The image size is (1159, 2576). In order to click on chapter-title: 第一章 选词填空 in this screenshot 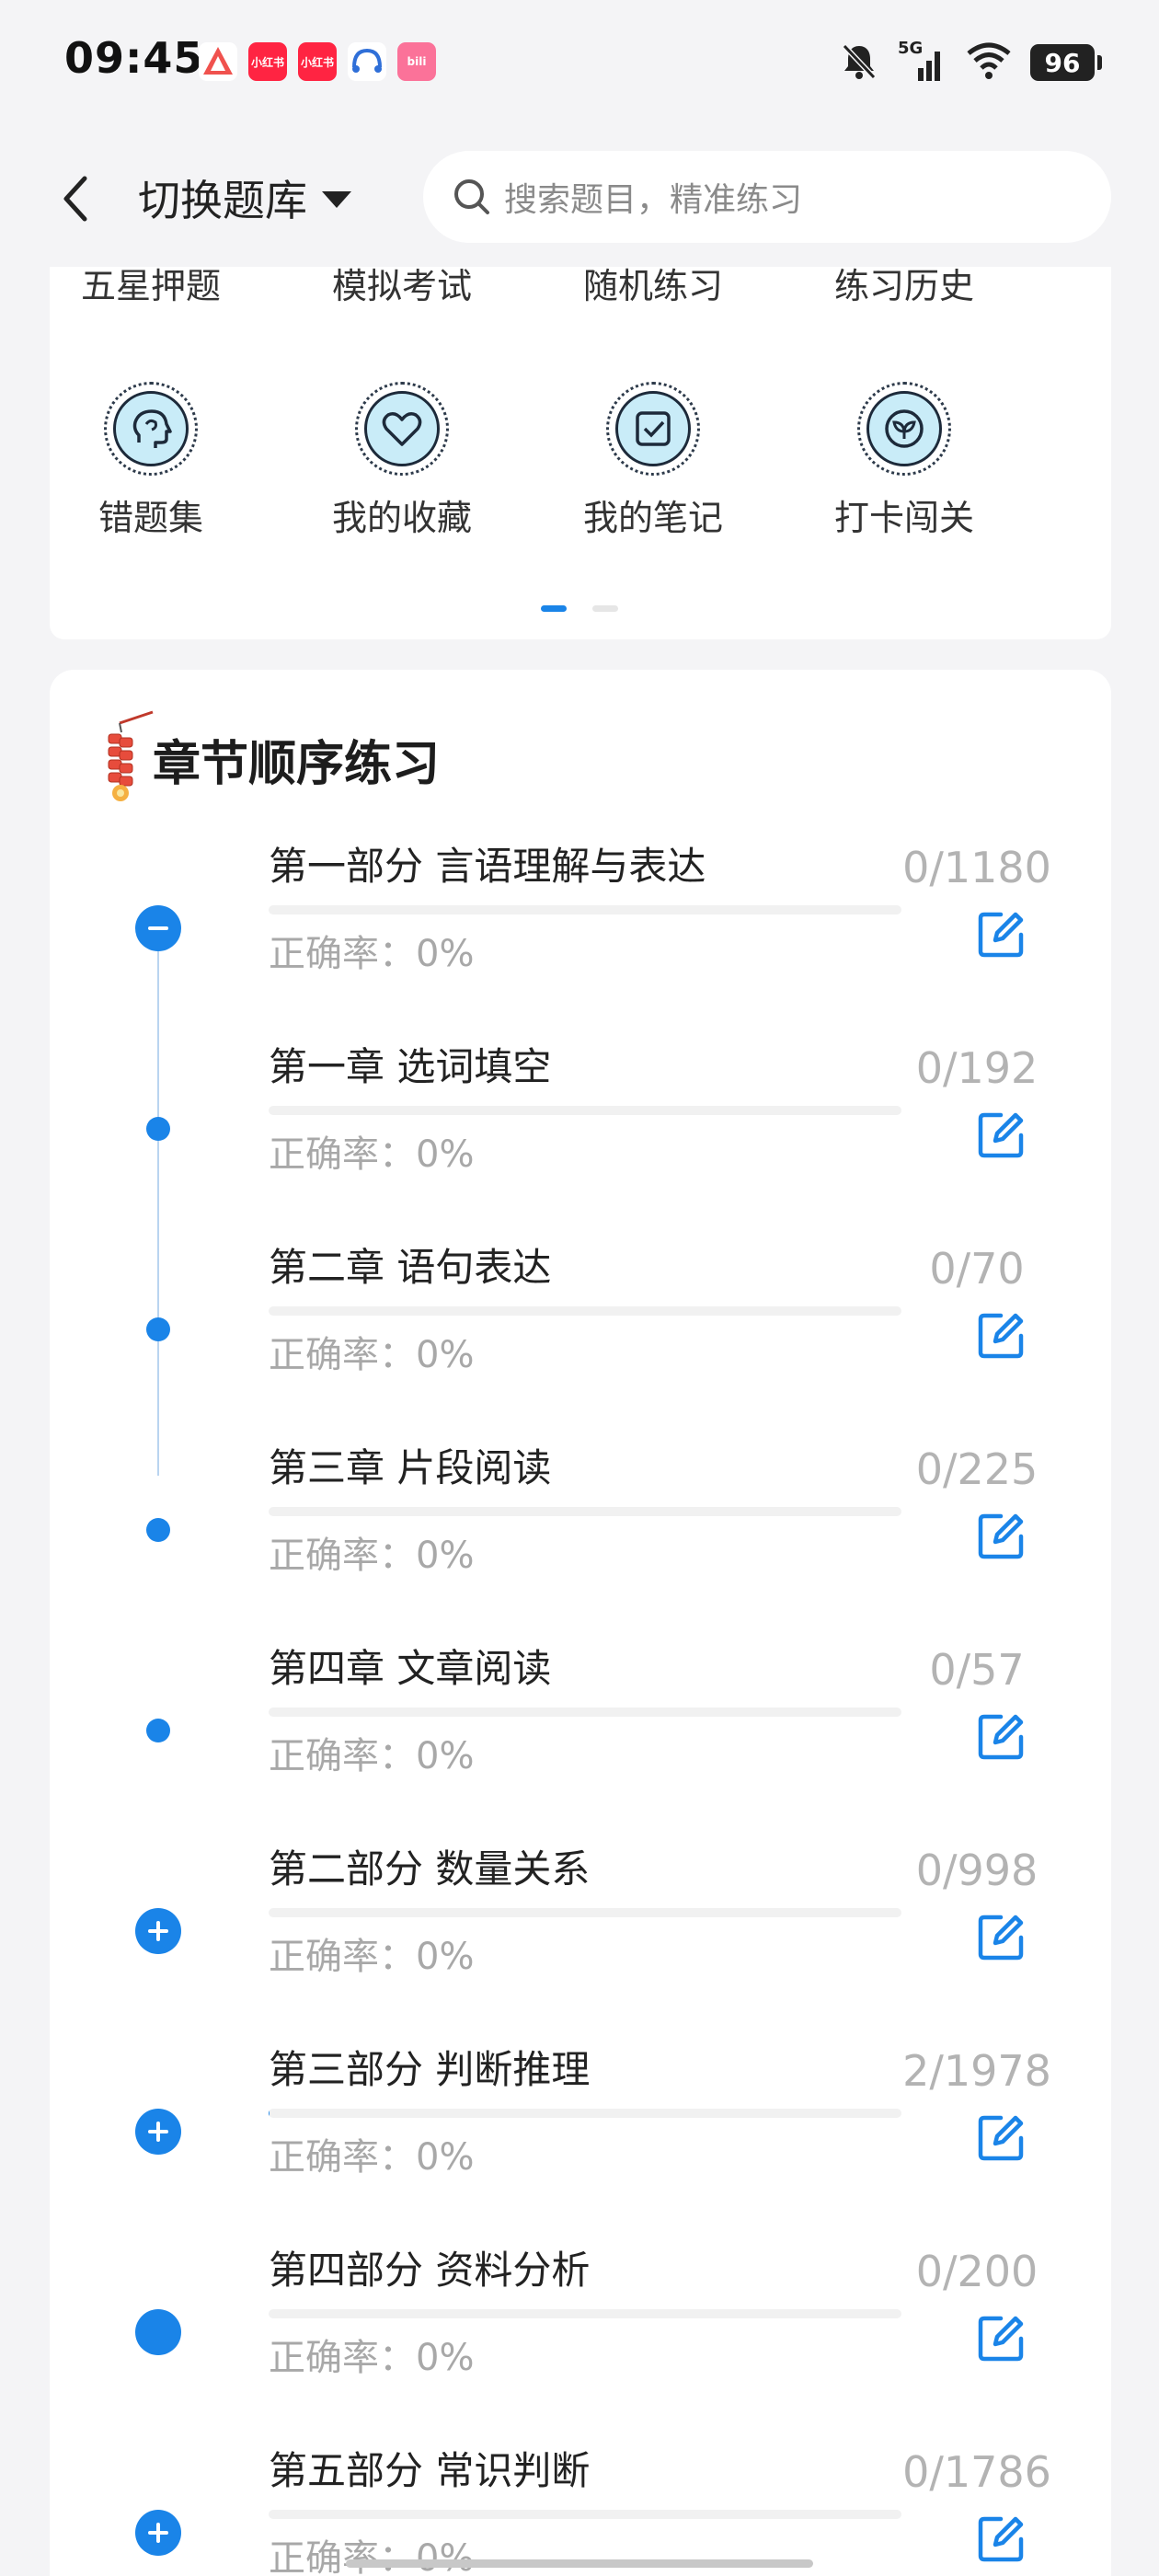, I will do `click(410, 1064)`.